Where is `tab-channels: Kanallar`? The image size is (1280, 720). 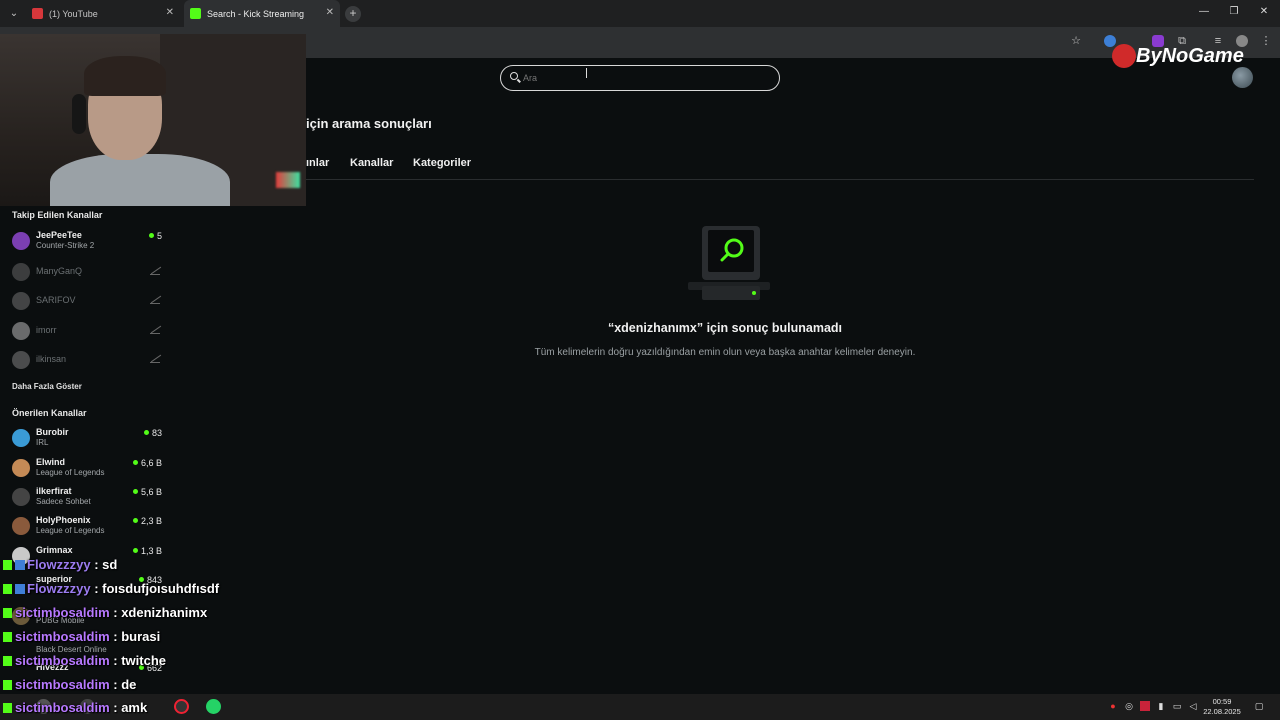 tab-channels: Kanallar is located at coordinates (371, 163).